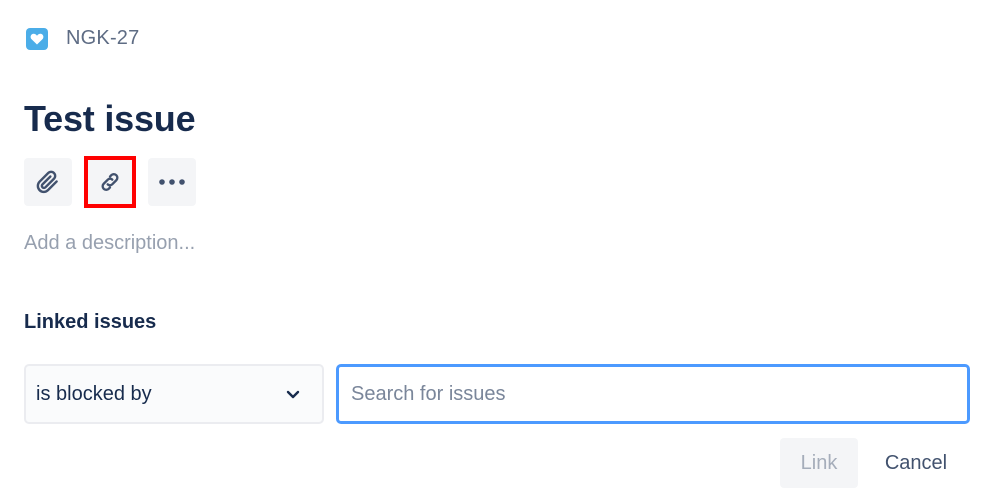 Image resolution: width=998 pixels, height=504 pixels. Describe the element at coordinates (653, 394) in the screenshot. I see `search-issues-input` at that location.